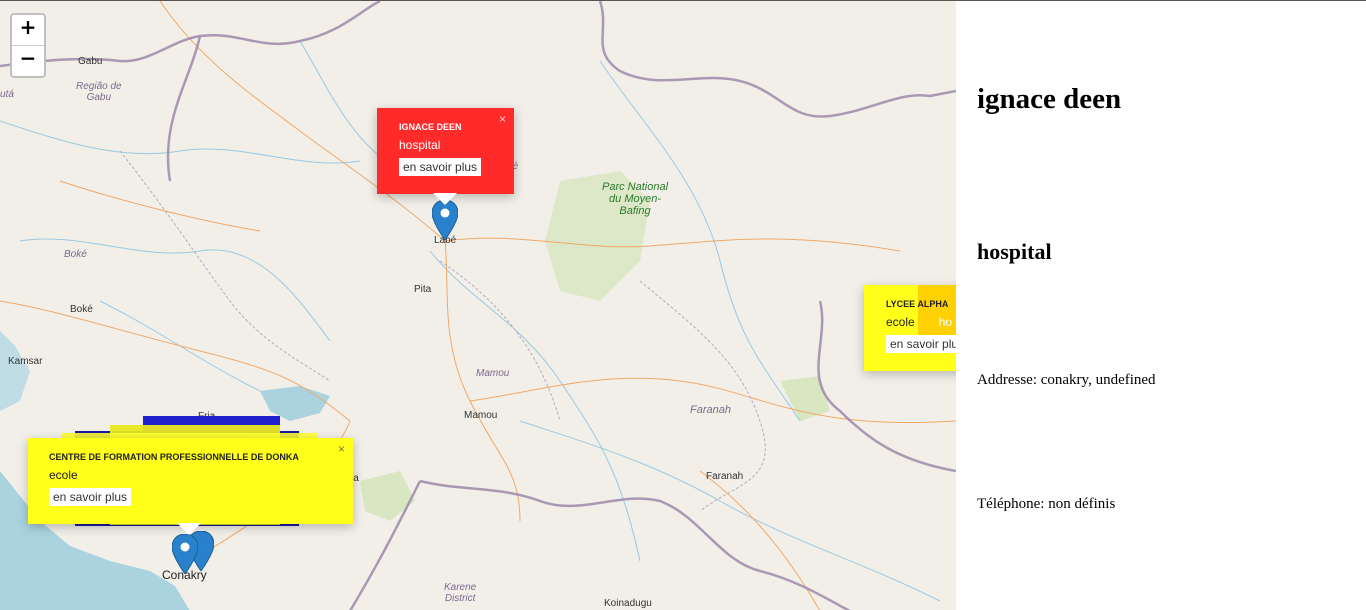 The width and height of the screenshot is (1366, 610). I want to click on popup-category: hospital, so click(420, 145).